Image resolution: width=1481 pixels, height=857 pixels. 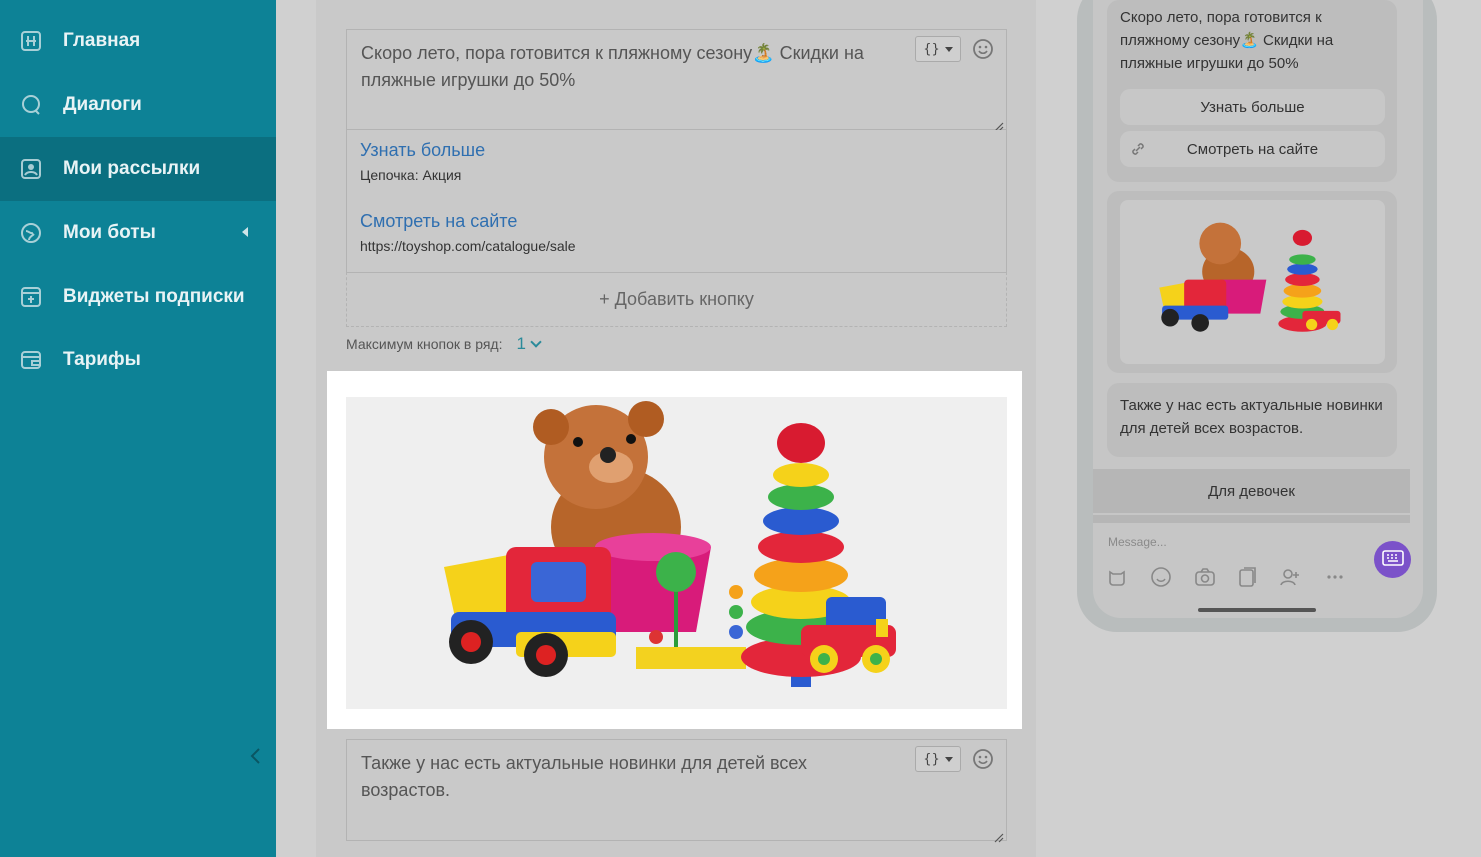 I want to click on max-buttons-select: 1, so click(x=529, y=344).